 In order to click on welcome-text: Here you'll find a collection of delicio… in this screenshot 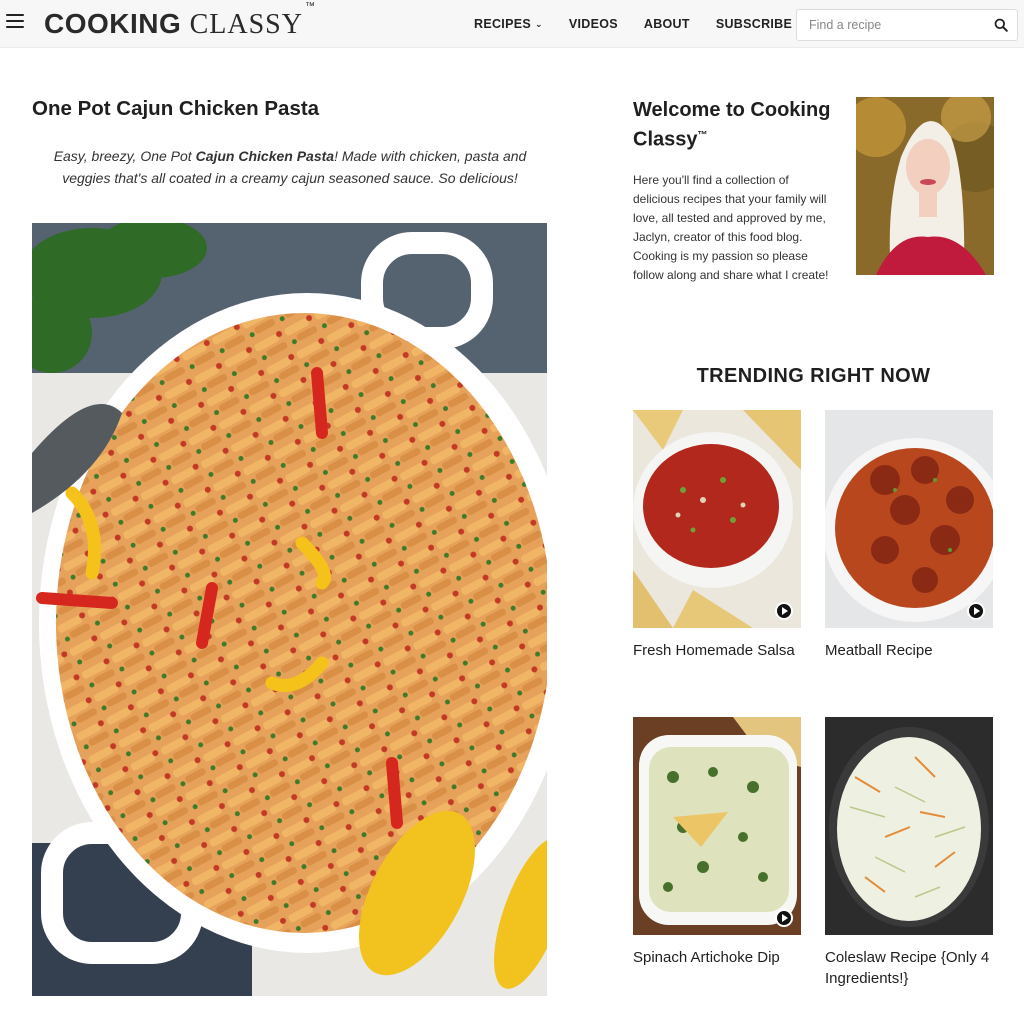, I will do `click(731, 227)`.